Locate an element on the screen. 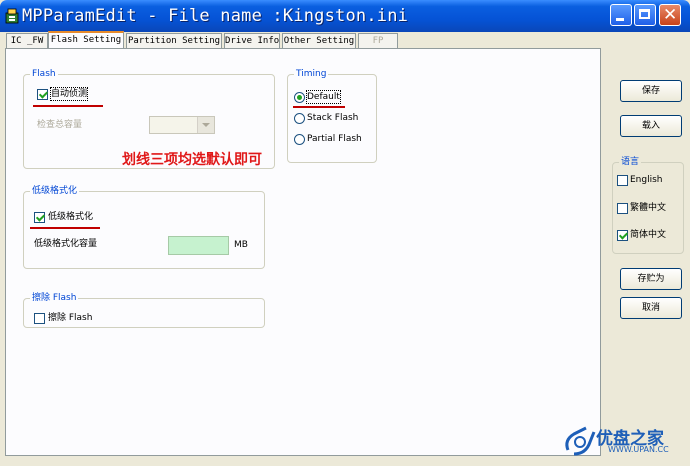 The width and height of the screenshot is (690, 466). timing-default-radio is located at coordinates (299, 97).